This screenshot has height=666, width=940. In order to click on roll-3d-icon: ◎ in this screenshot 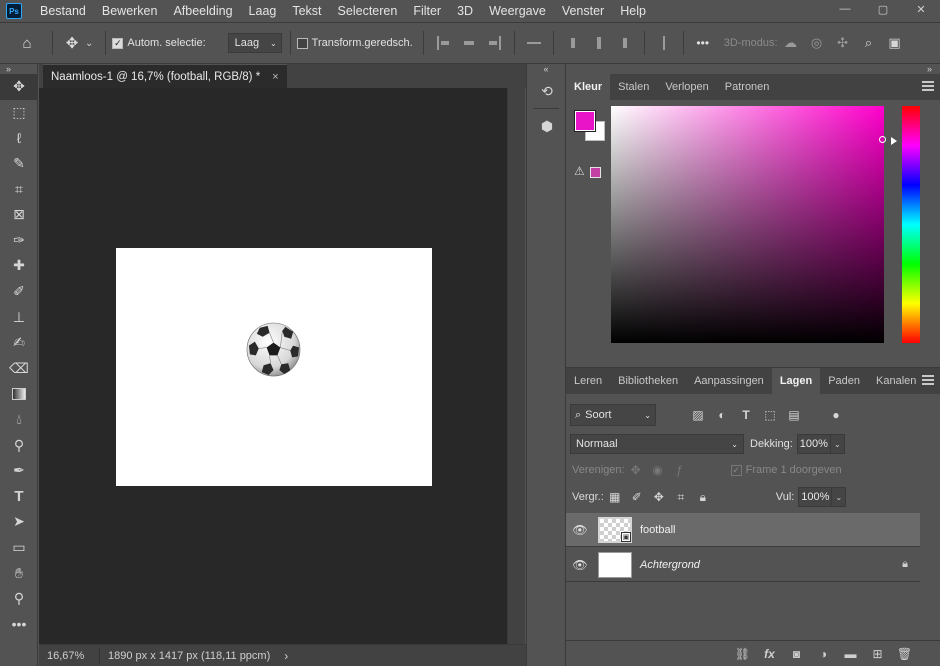, I will do `click(817, 43)`.